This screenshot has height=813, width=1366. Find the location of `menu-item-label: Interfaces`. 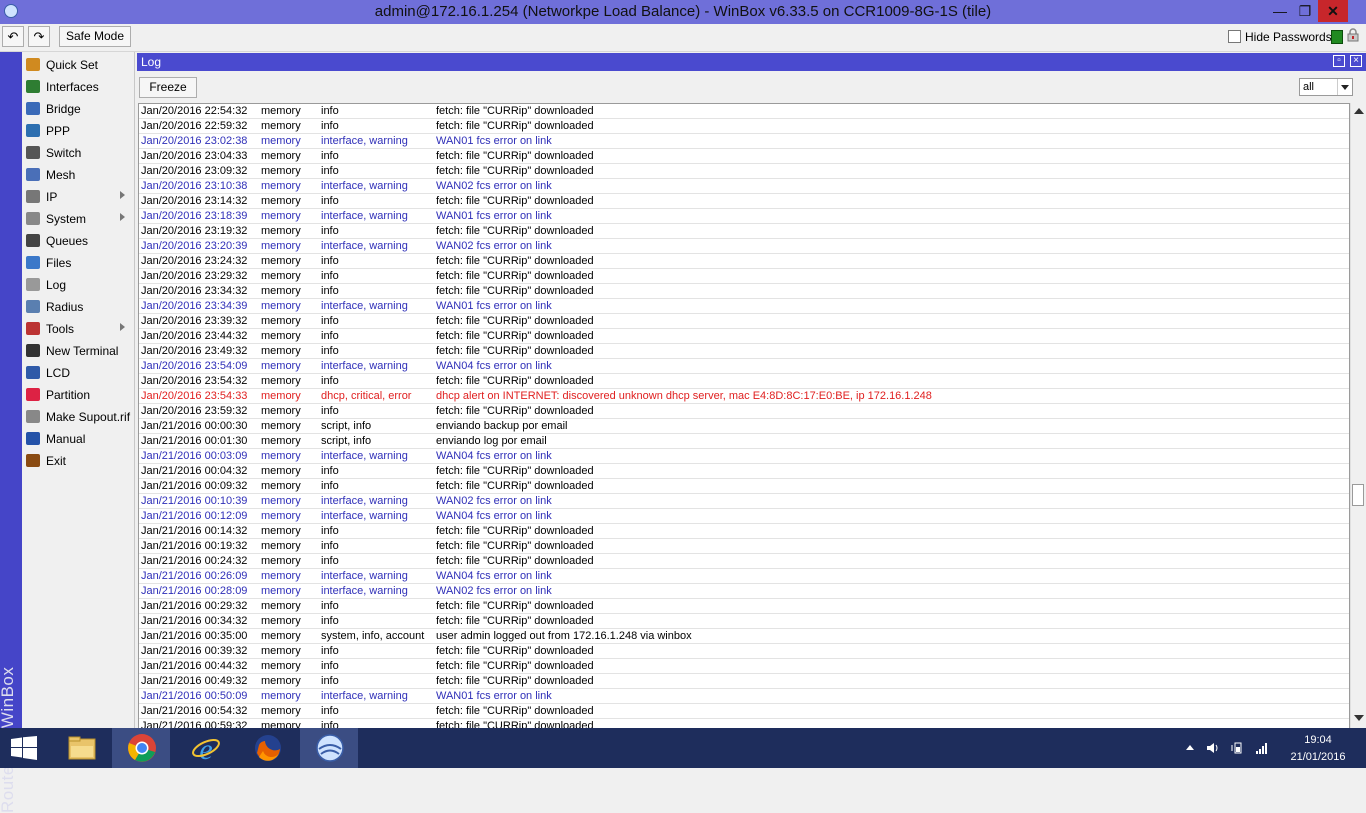

menu-item-label: Interfaces is located at coordinates (72, 87).